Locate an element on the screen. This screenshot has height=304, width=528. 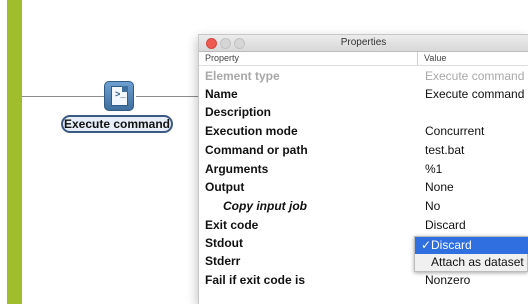
header-divider is located at coordinates (363, 65).